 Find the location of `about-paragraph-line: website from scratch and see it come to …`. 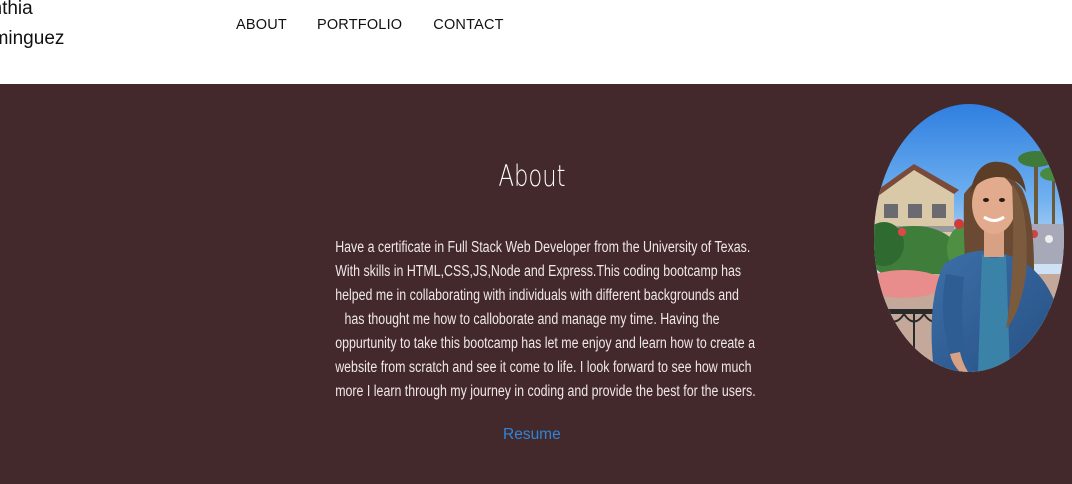

about-paragraph-line: website from scratch and see it come to … is located at coordinates (543, 367).